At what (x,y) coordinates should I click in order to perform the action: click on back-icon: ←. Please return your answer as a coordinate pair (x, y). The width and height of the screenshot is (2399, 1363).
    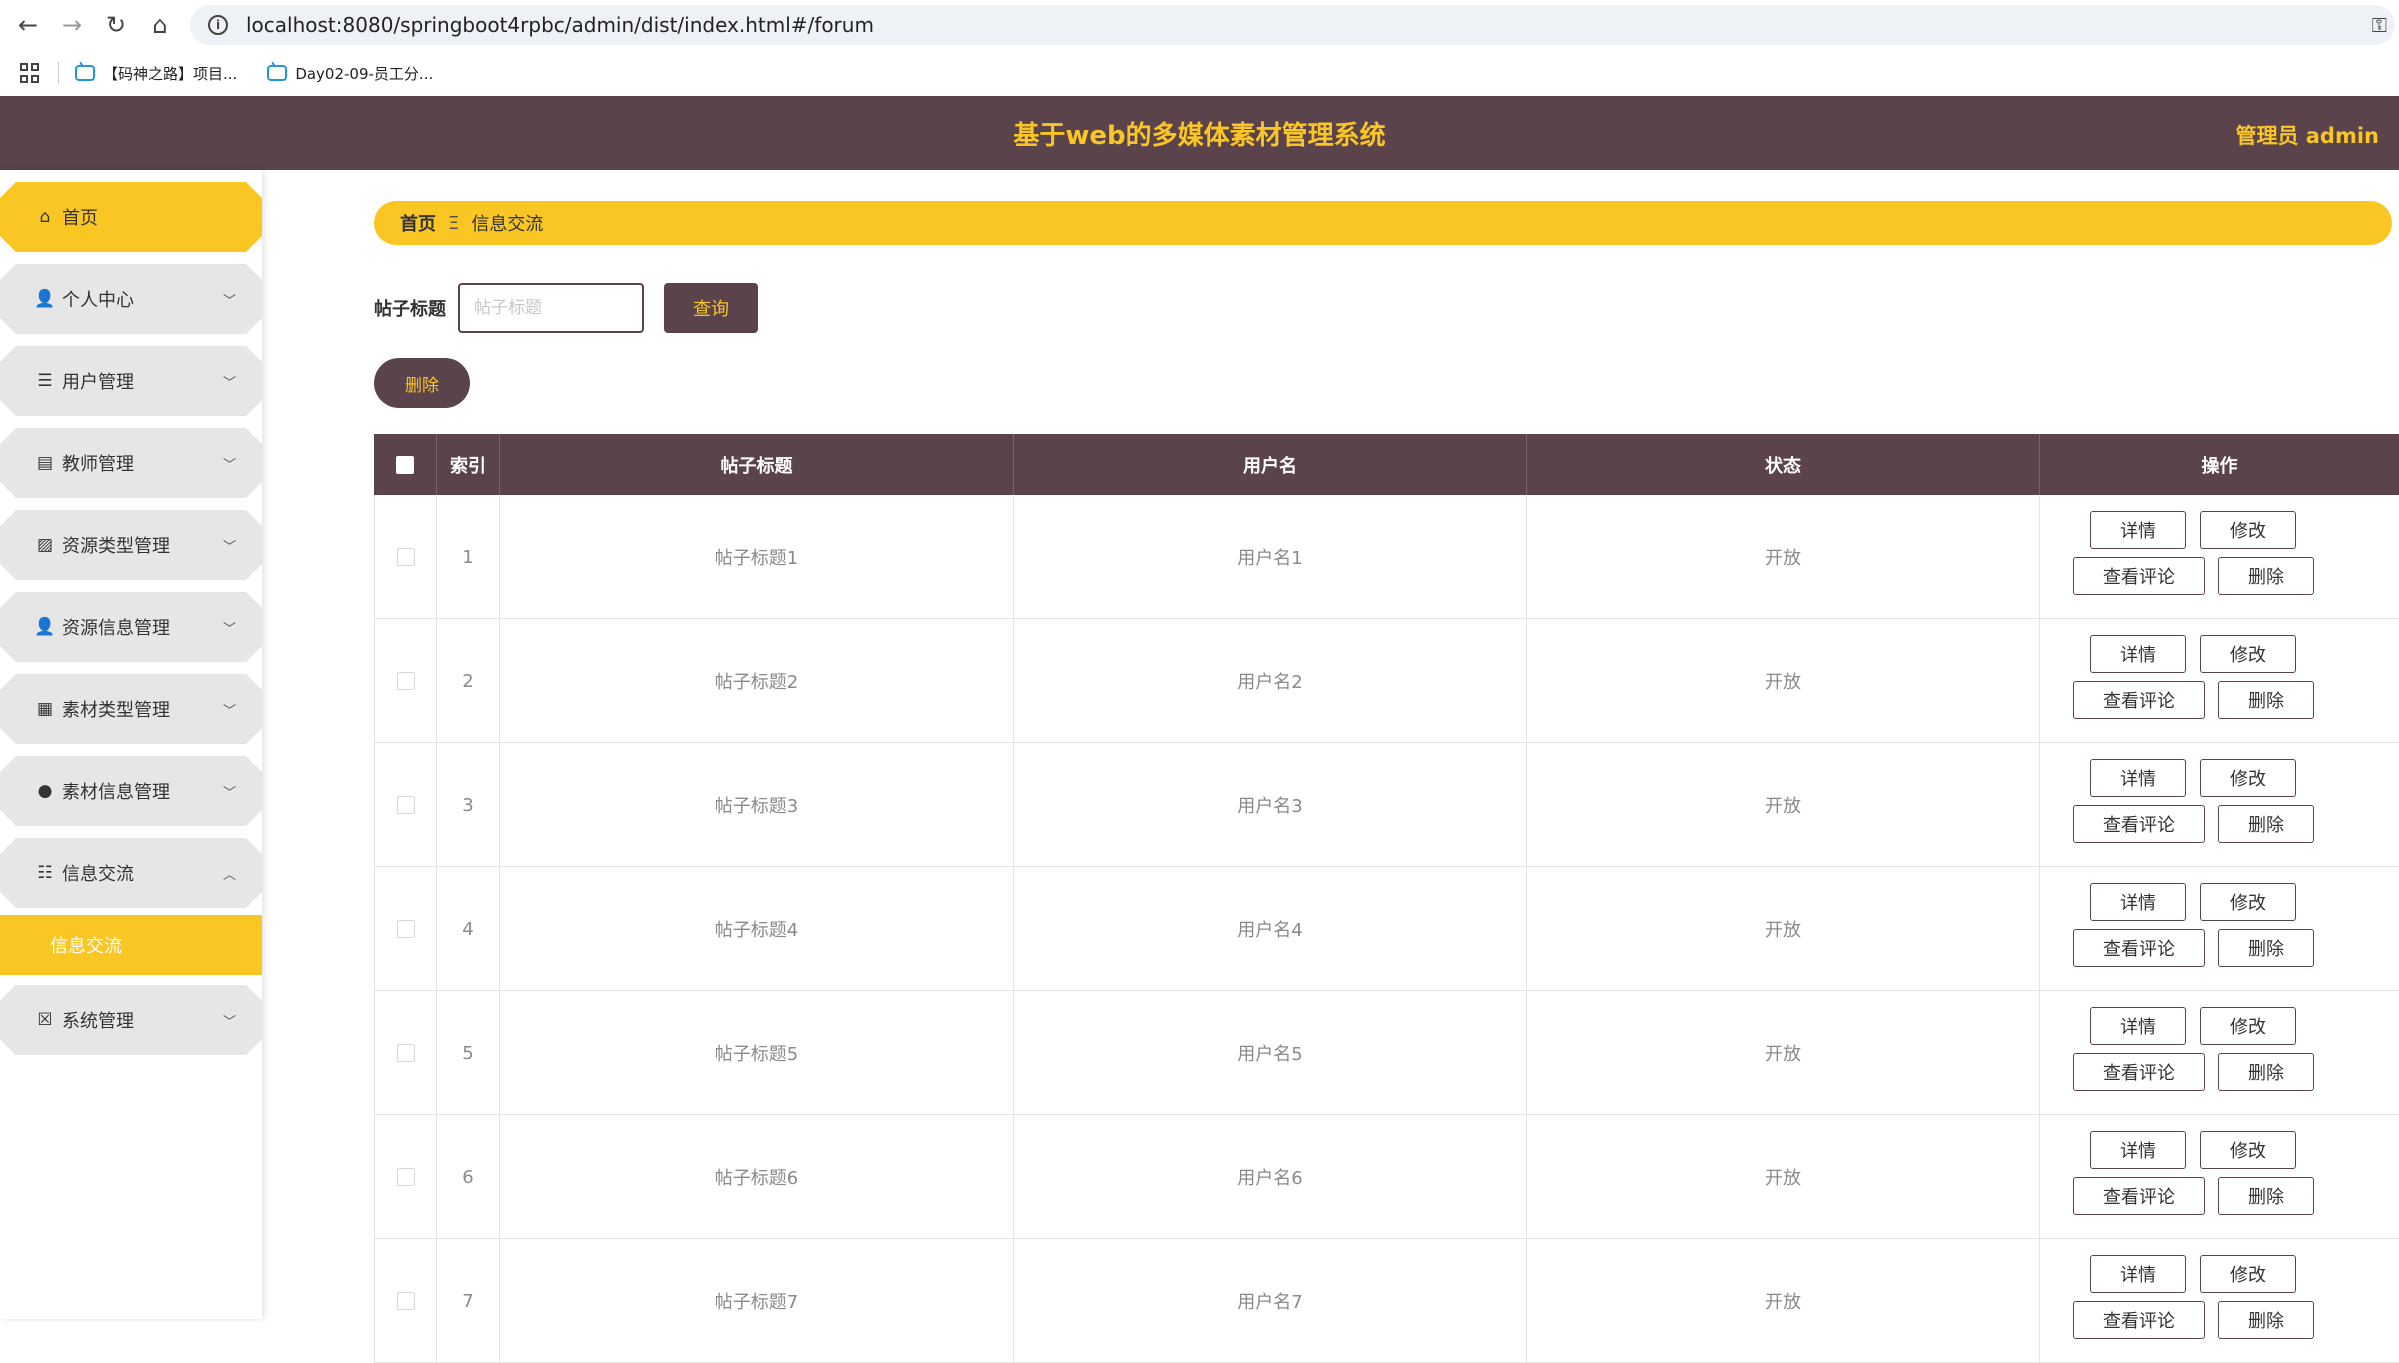
    Looking at the image, I should click on (28, 25).